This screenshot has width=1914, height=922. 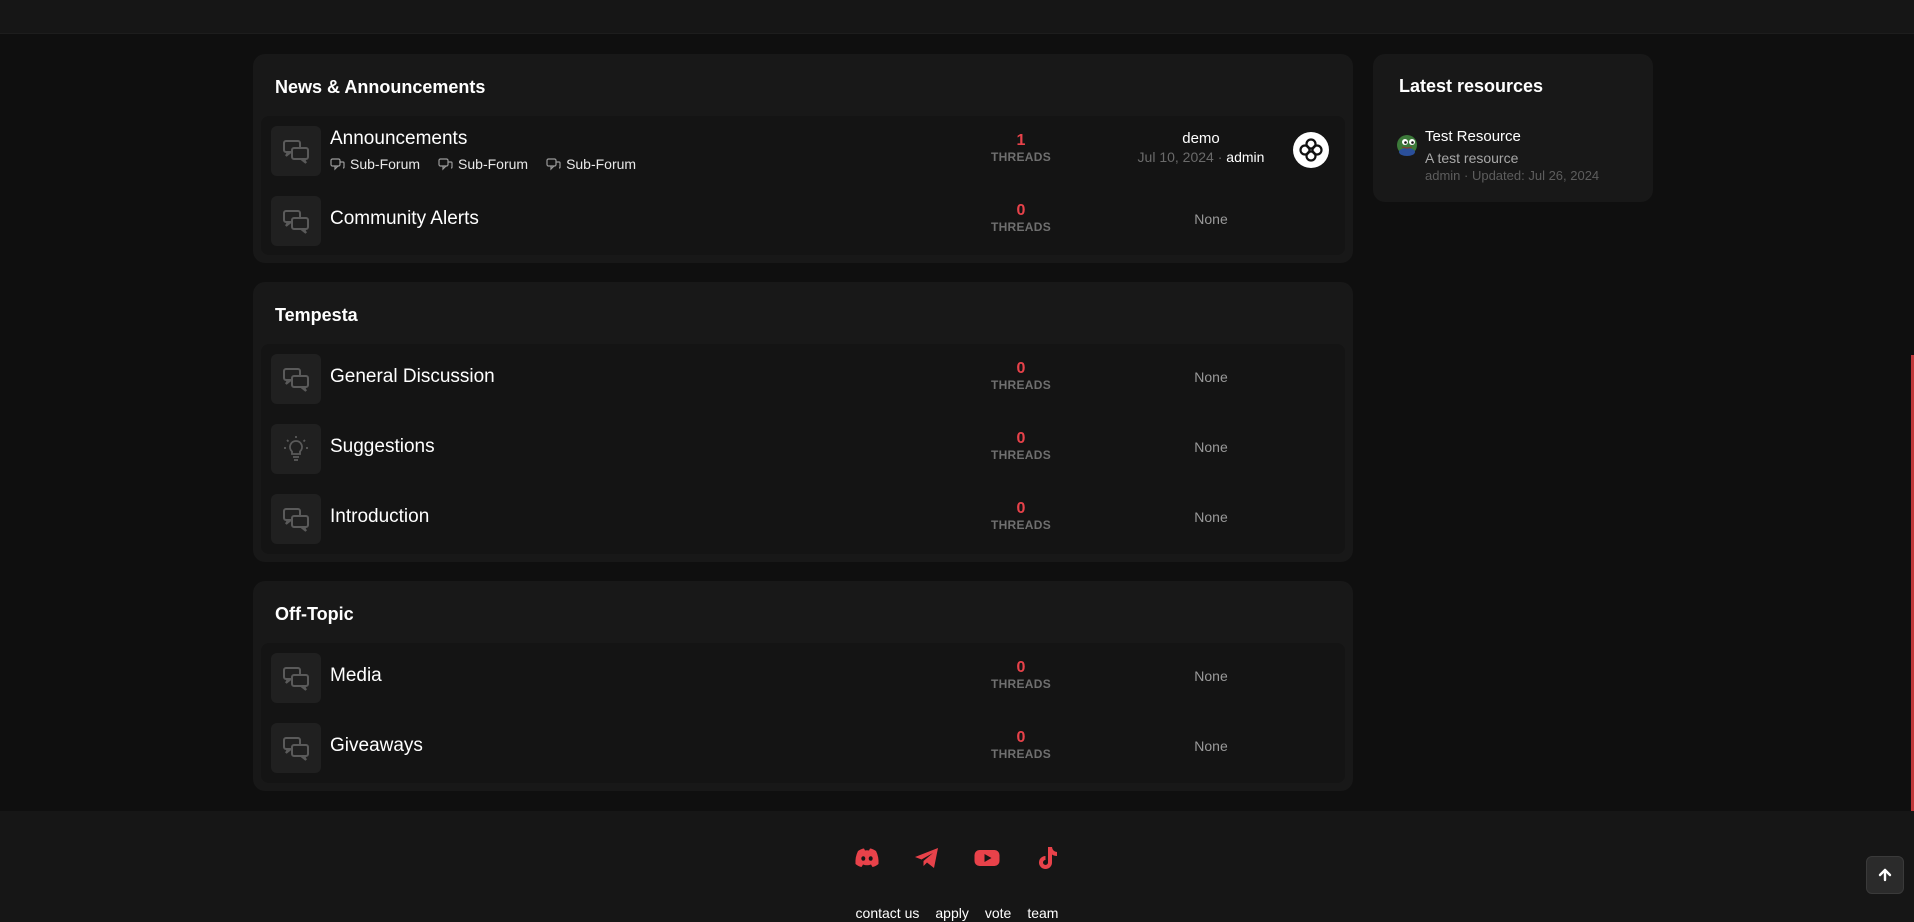 What do you see at coordinates (803, 678) in the screenshot?
I see `forum-row-media: Media 0 THREADS None` at bounding box center [803, 678].